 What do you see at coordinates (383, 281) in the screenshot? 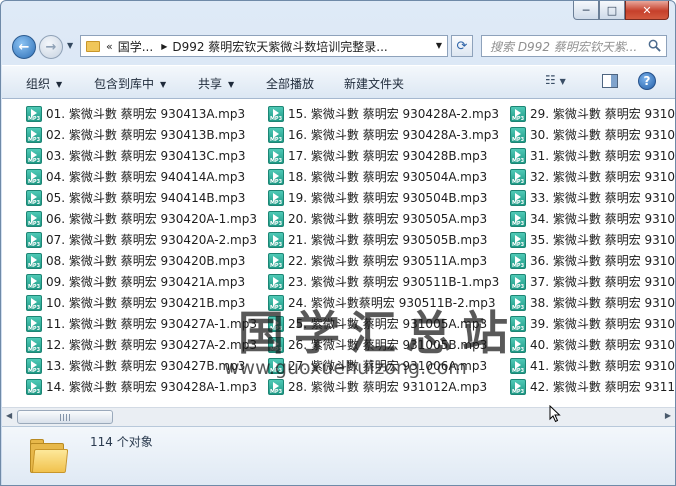
I see `file-item: 23. 紫微斗數 蔡明宏 930511B-1.mp3` at bounding box center [383, 281].